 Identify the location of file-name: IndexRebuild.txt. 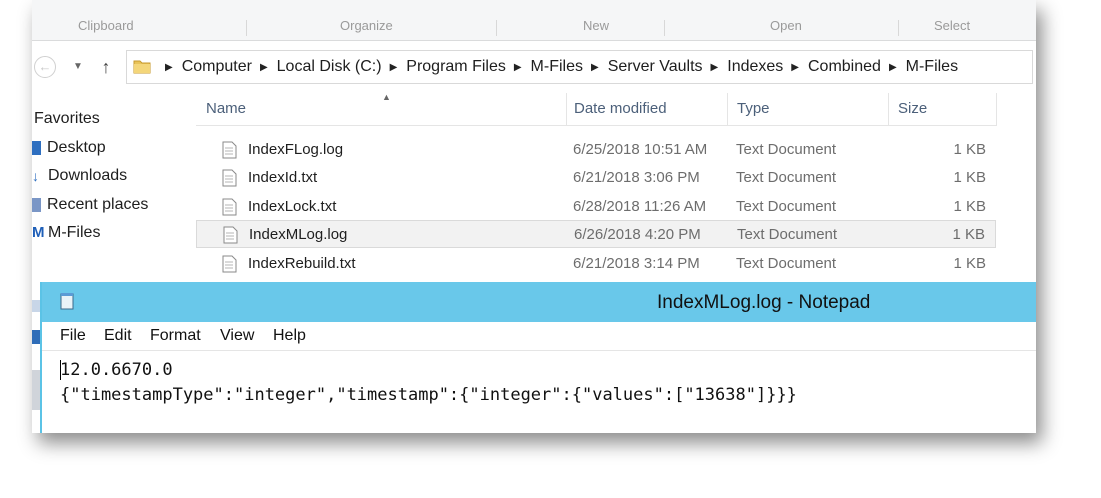
(302, 263).